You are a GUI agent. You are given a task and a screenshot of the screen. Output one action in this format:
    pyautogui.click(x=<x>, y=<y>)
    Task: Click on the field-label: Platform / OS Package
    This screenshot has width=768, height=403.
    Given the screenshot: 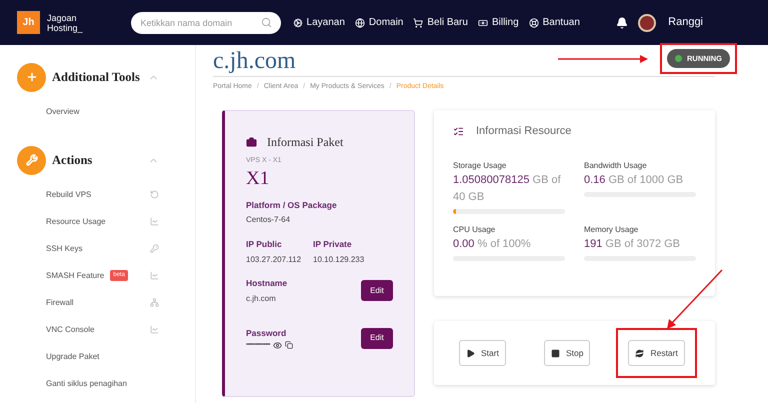 What is the action you would take?
    pyautogui.click(x=292, y=205)
    